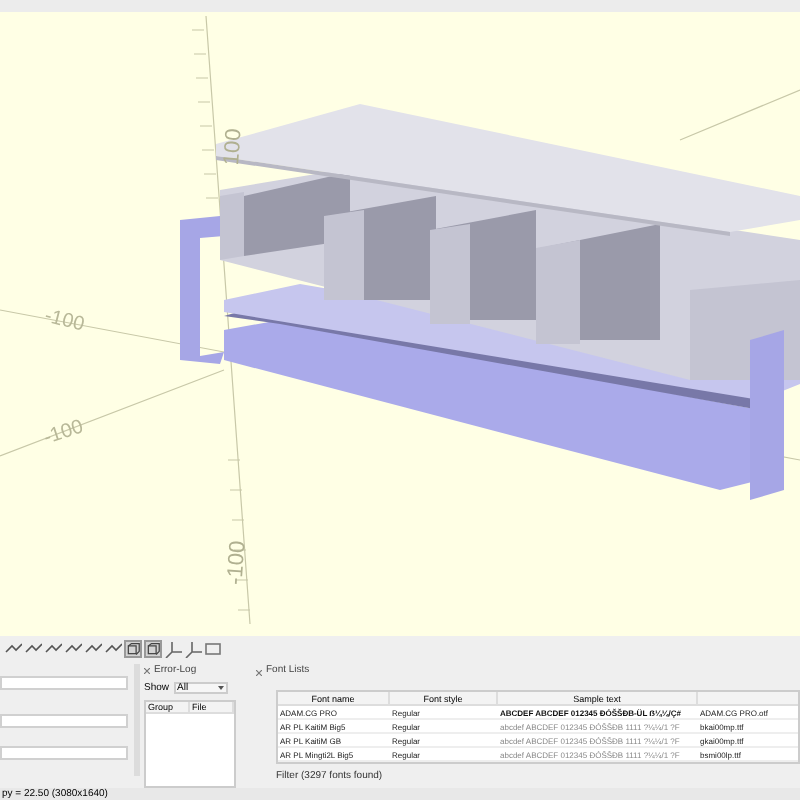  I want to click on caret-icon, so click(220, 688).